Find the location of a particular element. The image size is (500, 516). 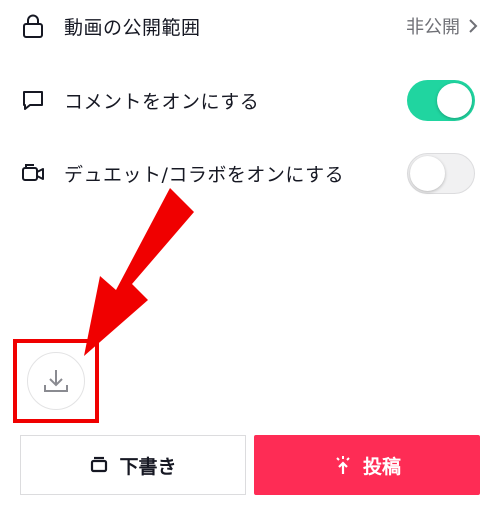

download-icon is located at coordinates (56, 381).